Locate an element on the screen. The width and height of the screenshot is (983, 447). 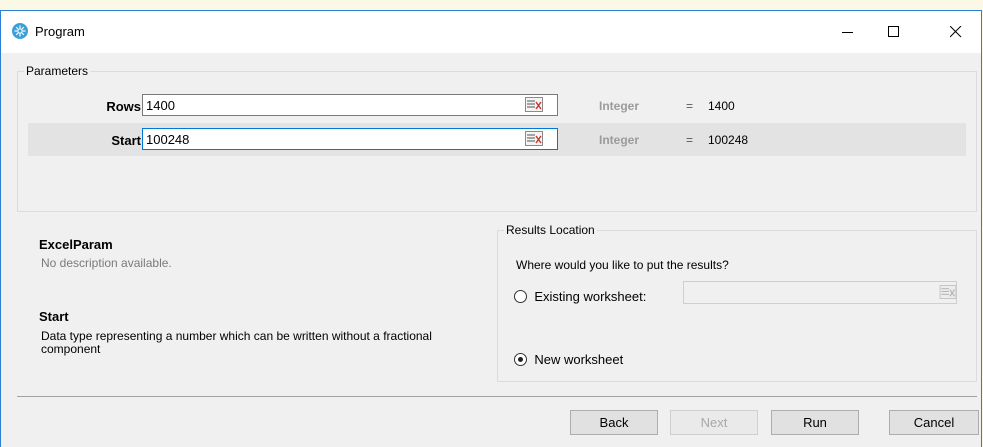
maximize-button is located at coordinates (894, 32).